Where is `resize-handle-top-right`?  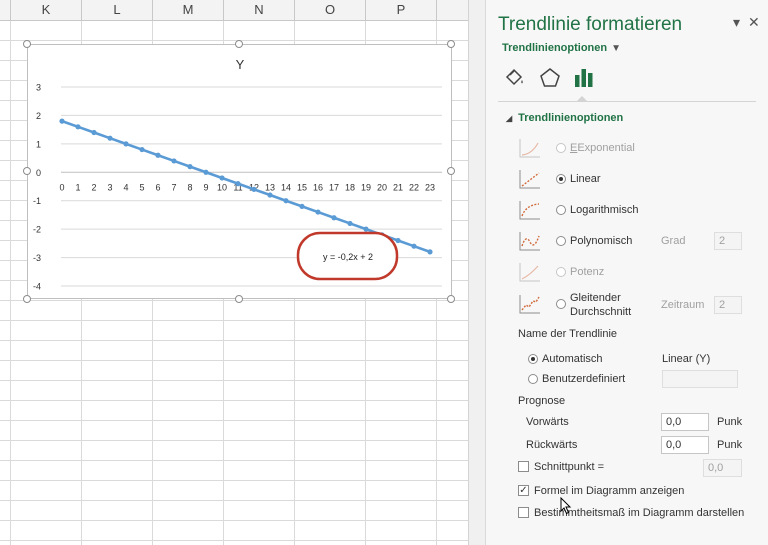 resize-handle-top-right is located at coordinates (451, 44).